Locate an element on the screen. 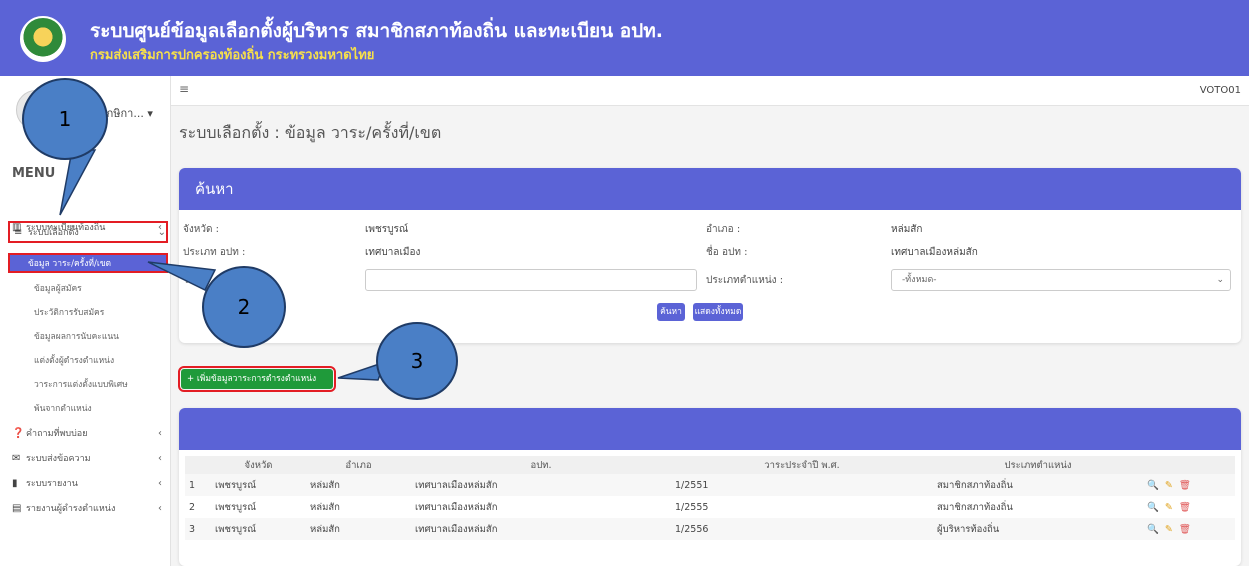 The image size is (1249, 566). callout-2: 2 is located at coordinates (244, 307).